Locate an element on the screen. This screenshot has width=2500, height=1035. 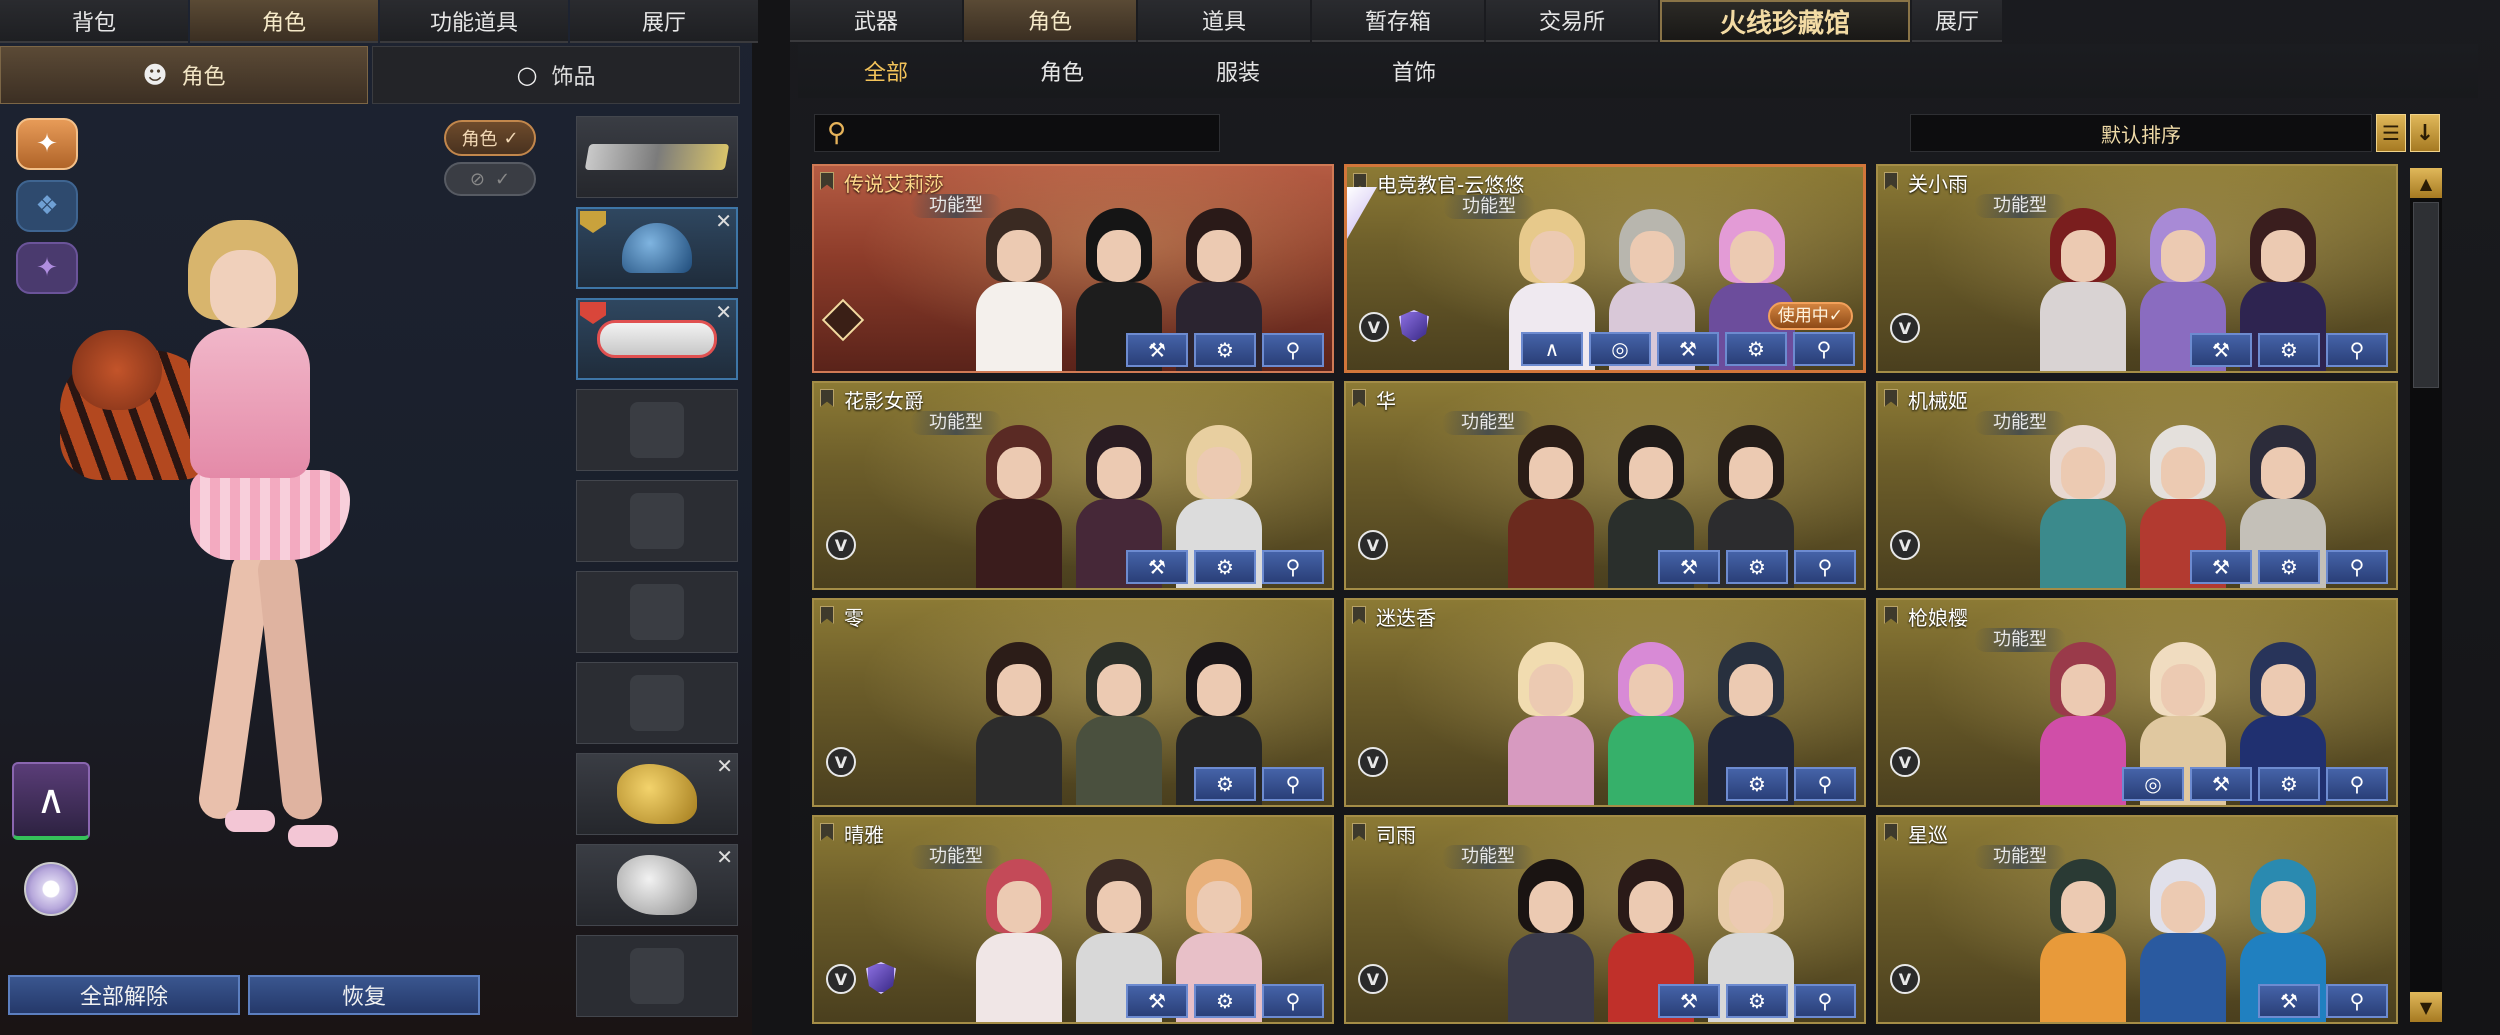
character-card: 传说艾莉莎 功能型 ⚒ ⚙ ⚲ is located at coordinates (1073, 268).